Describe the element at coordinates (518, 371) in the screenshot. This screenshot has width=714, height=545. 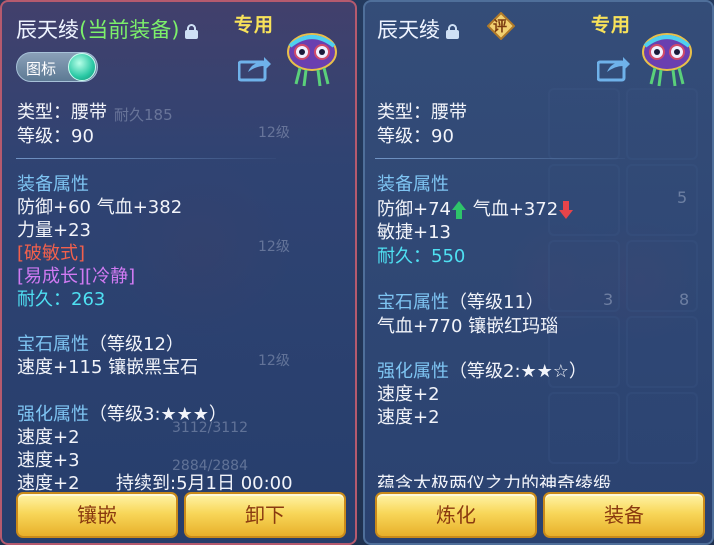
I see `enhance-level: （等级2:★★☆）` at that location.